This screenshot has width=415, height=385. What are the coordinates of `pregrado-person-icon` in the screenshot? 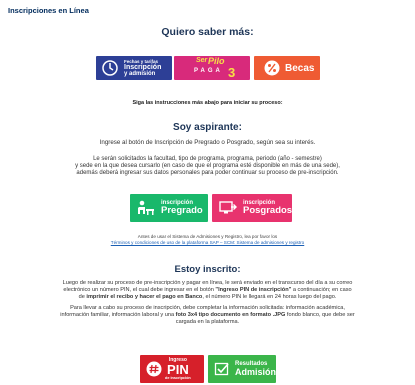 It's located at (146, 207).